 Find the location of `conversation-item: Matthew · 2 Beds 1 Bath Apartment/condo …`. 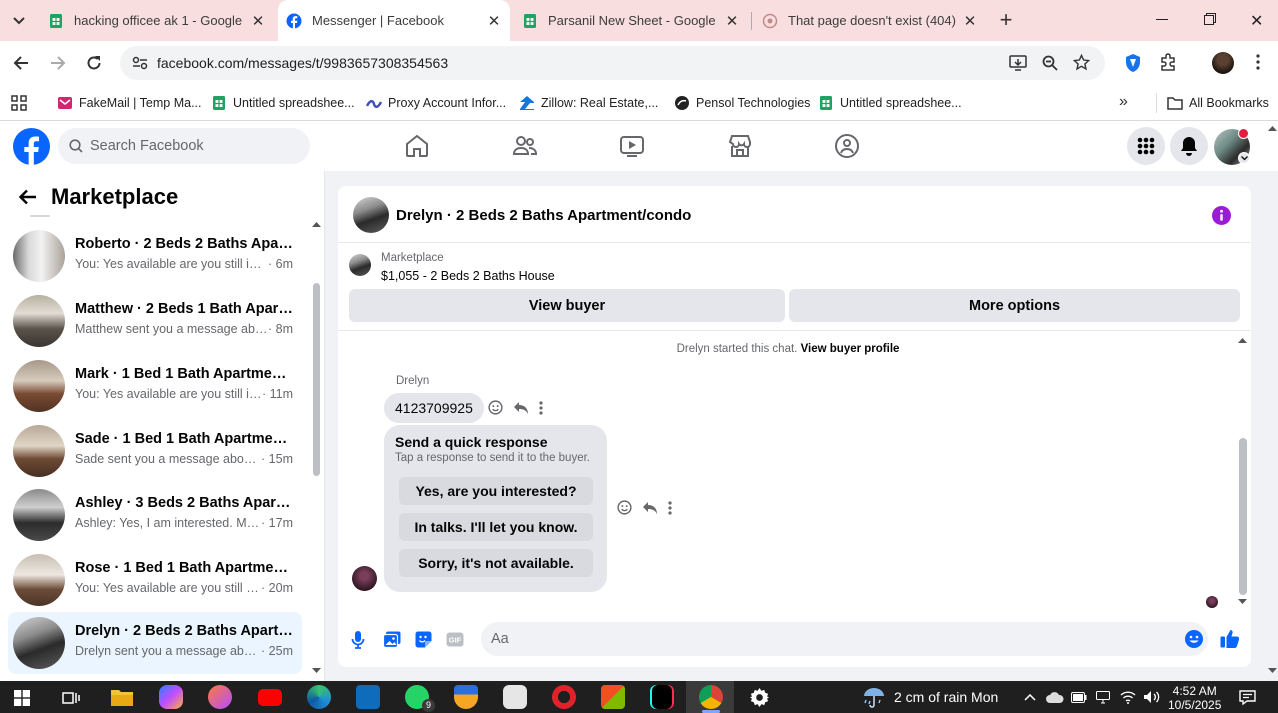

conversation-item: Matthew · 2 Beds 1 Bath Apartment/condo … is located at coordinates (155, 321).